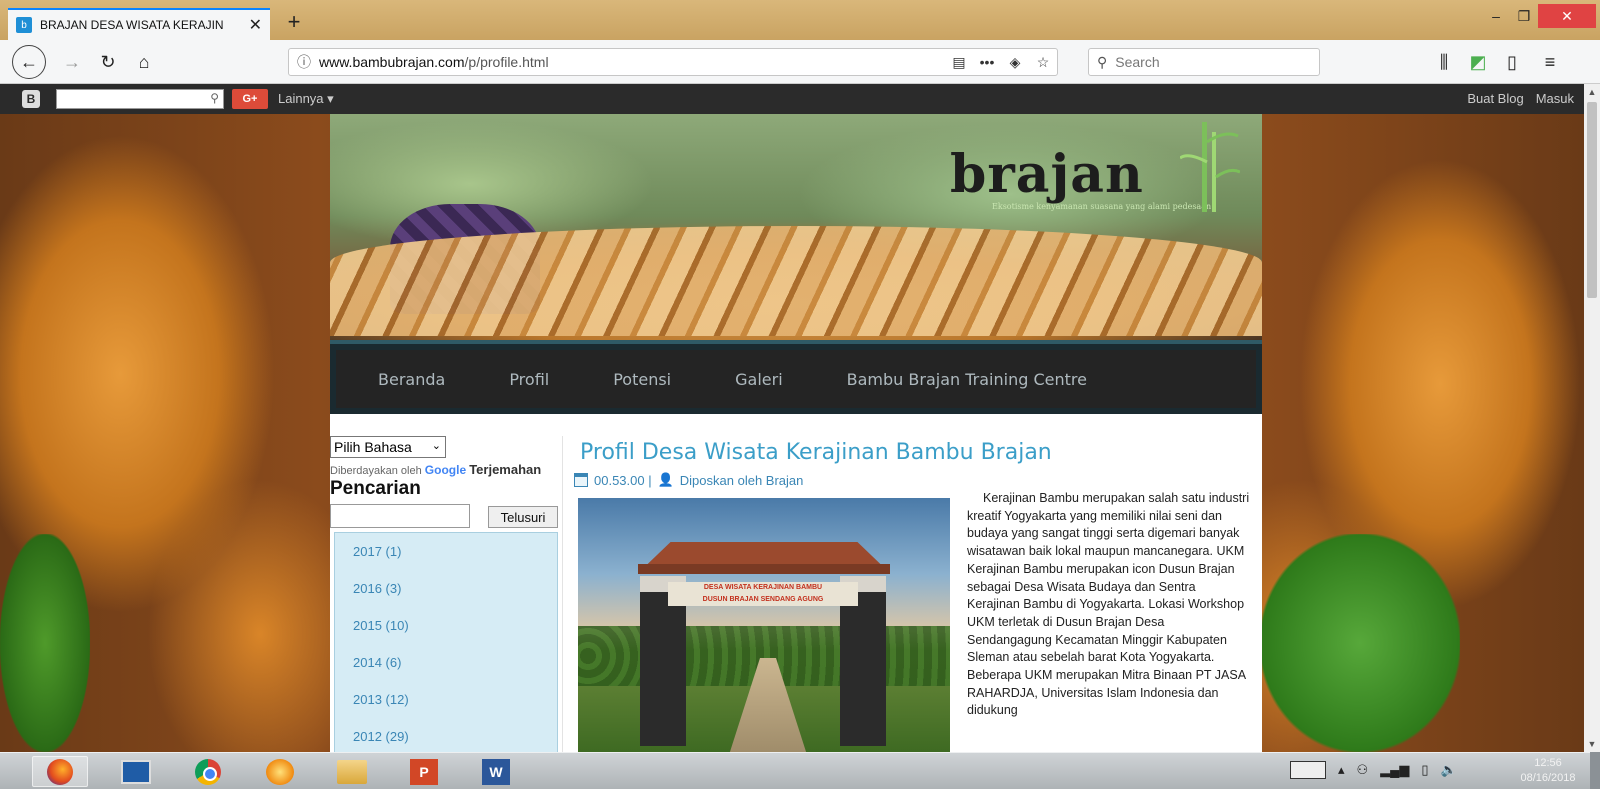 Image resolution: width=1600 pixels, height=789 pixels. Describe the element at coordinates (1592, 418) in the screenshot. I see `vertical-scrollbar: ▲ ▼` at that location.